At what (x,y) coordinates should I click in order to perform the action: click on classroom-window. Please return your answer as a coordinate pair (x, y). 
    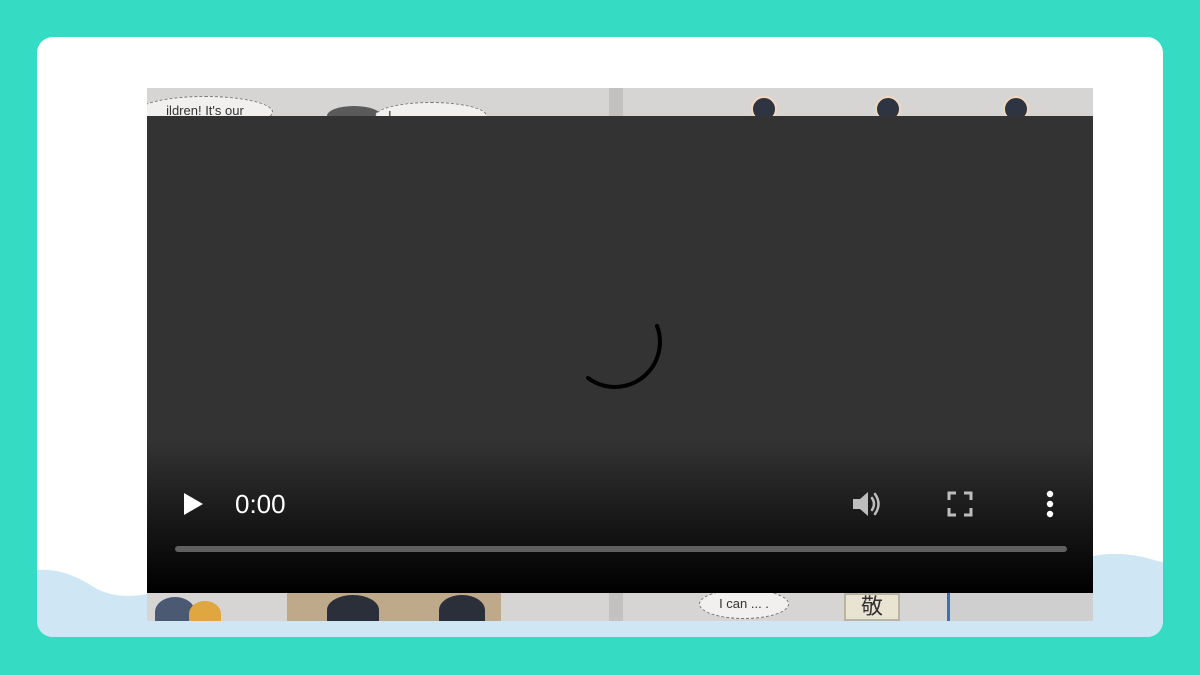
    Looking at the image, I should click on (1020, 607).